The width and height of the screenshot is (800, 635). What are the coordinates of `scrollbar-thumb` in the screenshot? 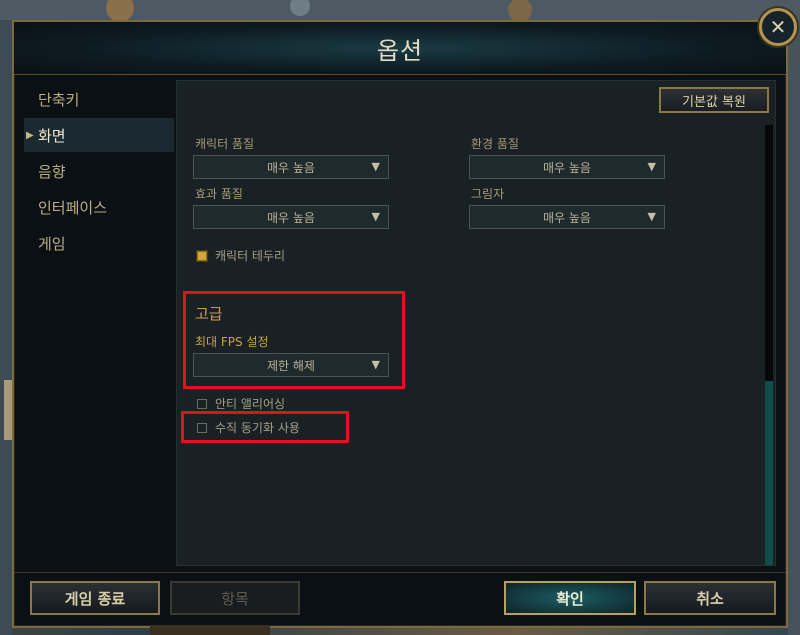 It's located at (769, 473).